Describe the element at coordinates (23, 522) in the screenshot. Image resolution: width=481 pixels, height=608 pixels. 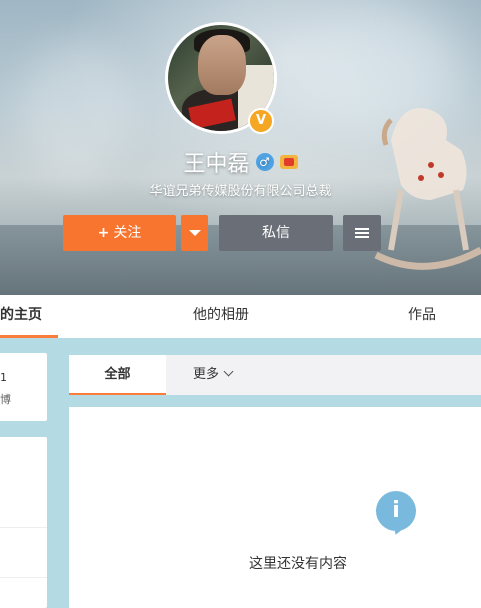
I see `info-card` at that location.